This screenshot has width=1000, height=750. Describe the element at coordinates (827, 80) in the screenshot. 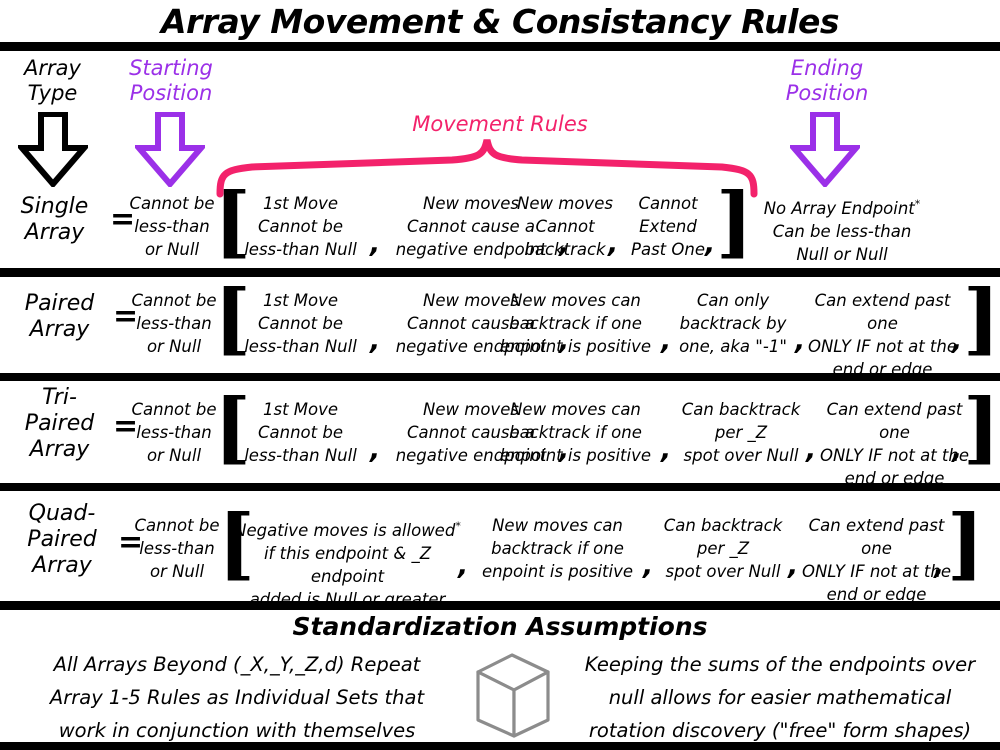

I see `header-ending-position-label: Ending Position` at that location.